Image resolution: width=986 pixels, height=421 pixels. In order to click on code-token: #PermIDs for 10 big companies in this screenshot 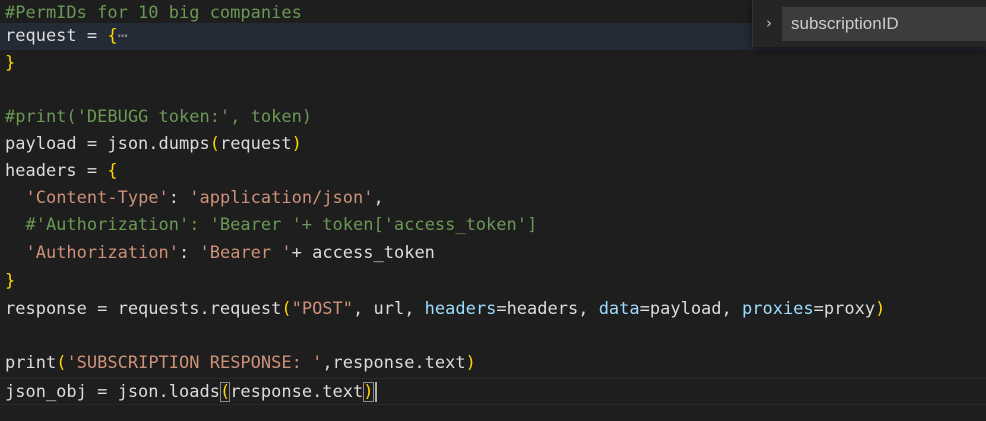, I will do `click(153, 13)`.